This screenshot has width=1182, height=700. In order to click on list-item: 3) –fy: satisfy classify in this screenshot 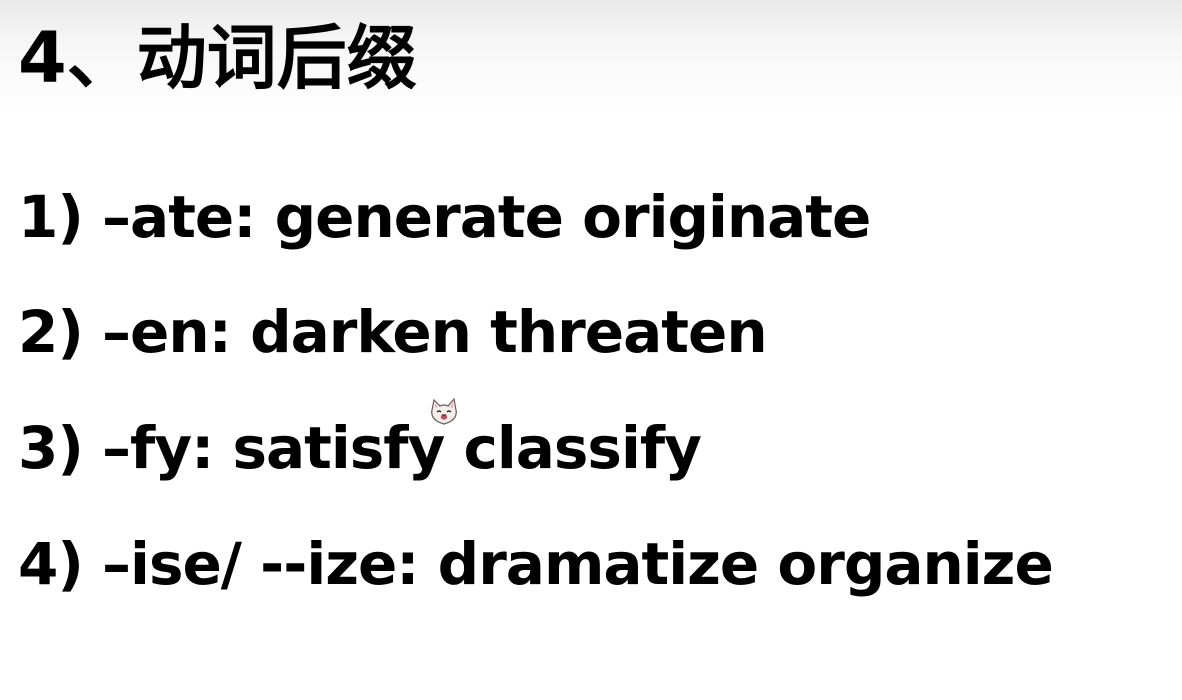, I will do `click(360, 448)`.